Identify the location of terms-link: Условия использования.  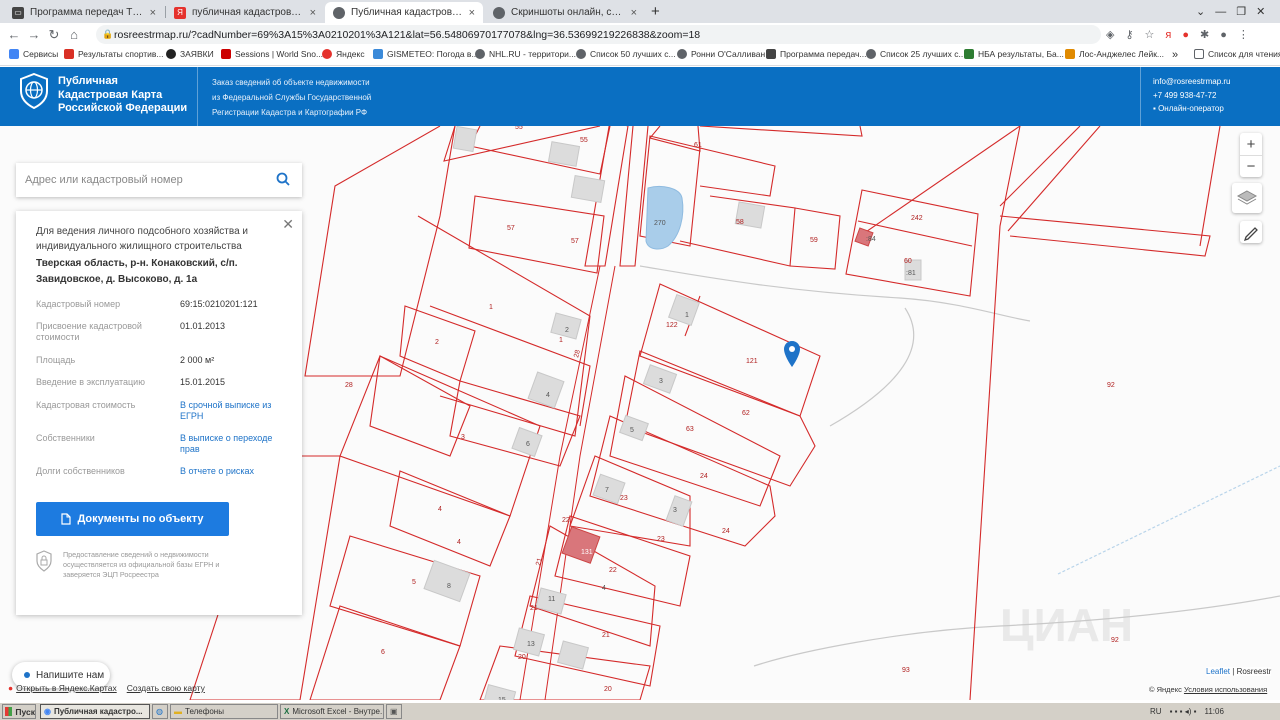
(1225, 689).